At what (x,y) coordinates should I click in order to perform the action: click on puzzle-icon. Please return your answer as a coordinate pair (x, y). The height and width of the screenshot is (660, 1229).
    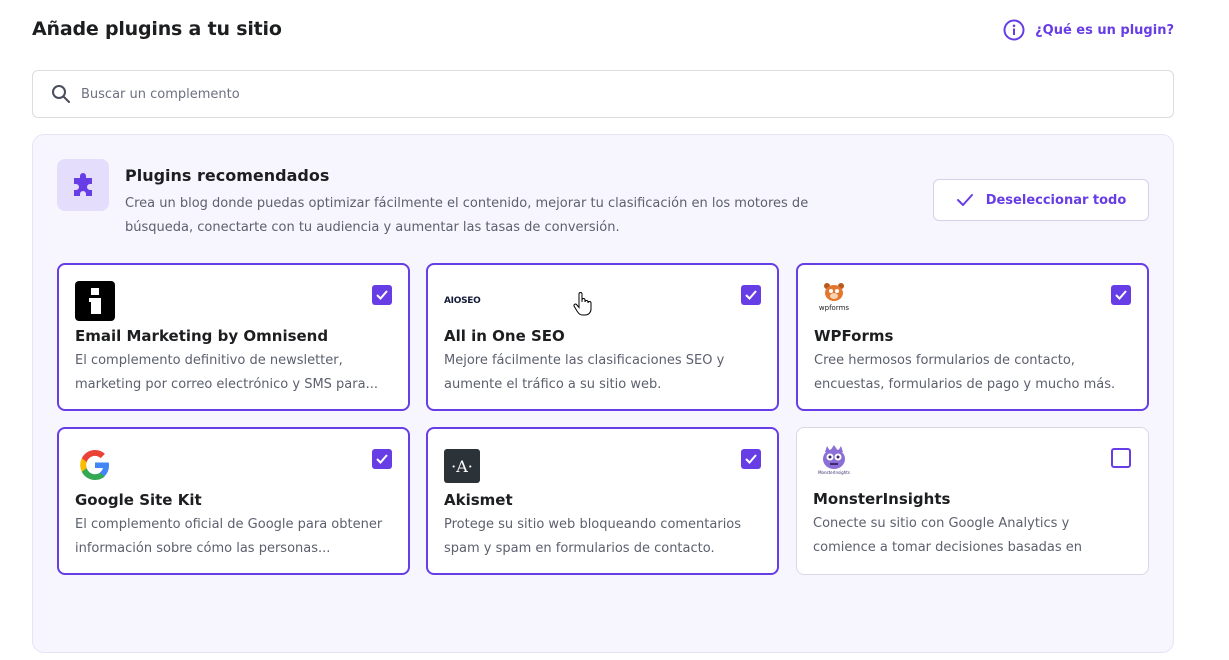
    Looking at the image, I should click on (83, 184).